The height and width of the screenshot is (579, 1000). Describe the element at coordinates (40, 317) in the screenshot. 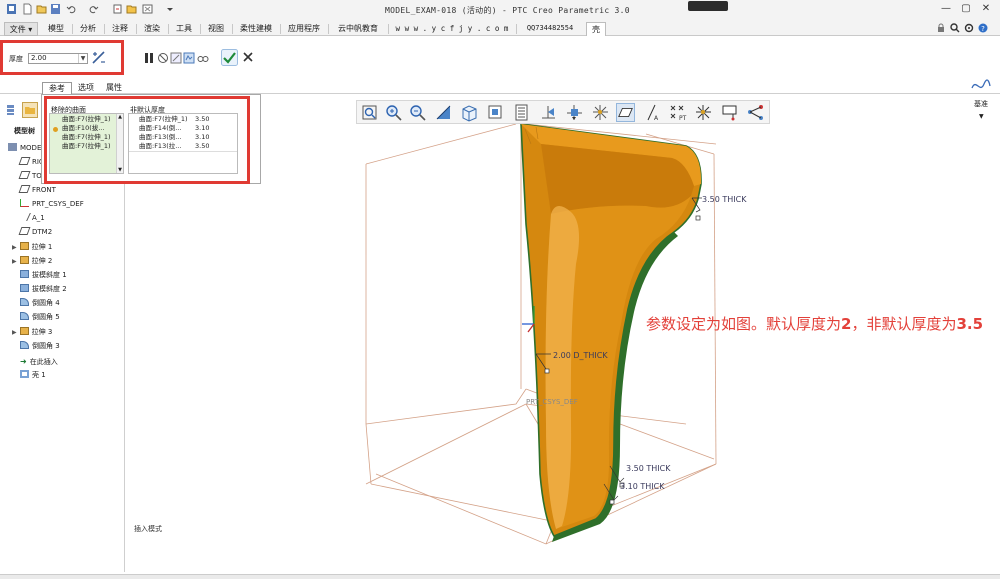

I see `tree-item-round-5: 倒圆角 5` at that location.